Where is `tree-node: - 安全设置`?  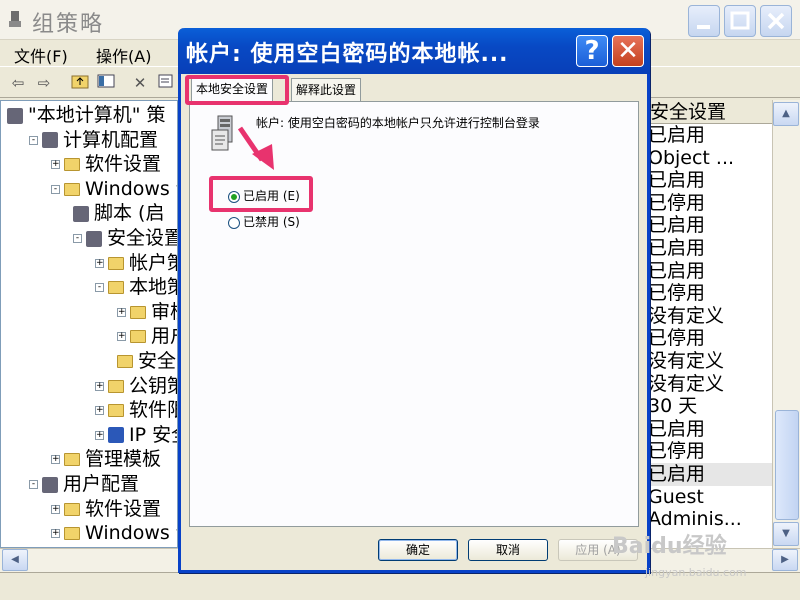
tree-node: - 安全设置 is located at coordinates (125, 238).